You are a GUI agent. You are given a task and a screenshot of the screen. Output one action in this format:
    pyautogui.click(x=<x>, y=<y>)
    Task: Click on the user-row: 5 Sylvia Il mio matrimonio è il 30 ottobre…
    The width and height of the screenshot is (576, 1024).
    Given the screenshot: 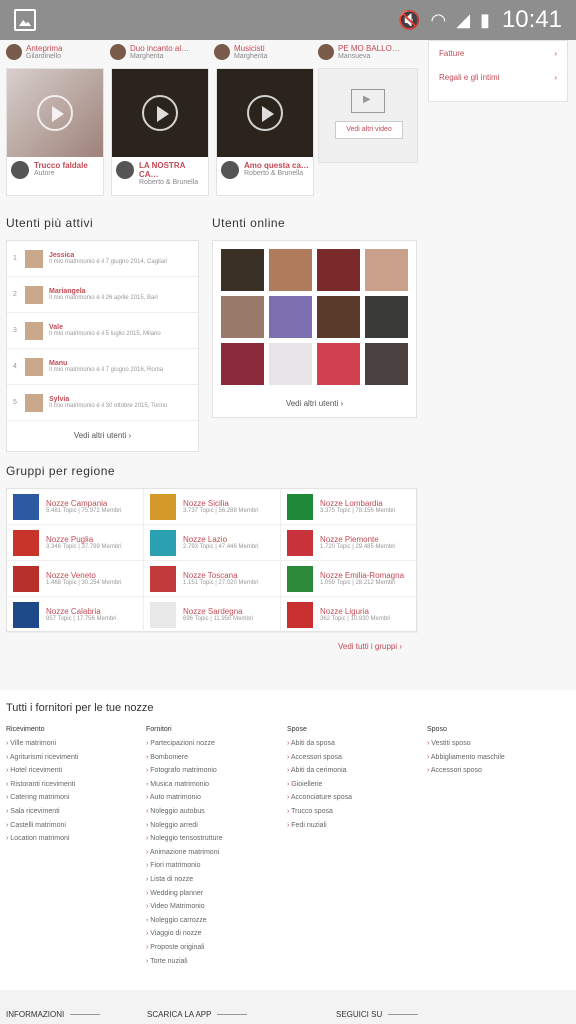 What is the action you would take?
    pyautogui.click(x=102, y=403)
    